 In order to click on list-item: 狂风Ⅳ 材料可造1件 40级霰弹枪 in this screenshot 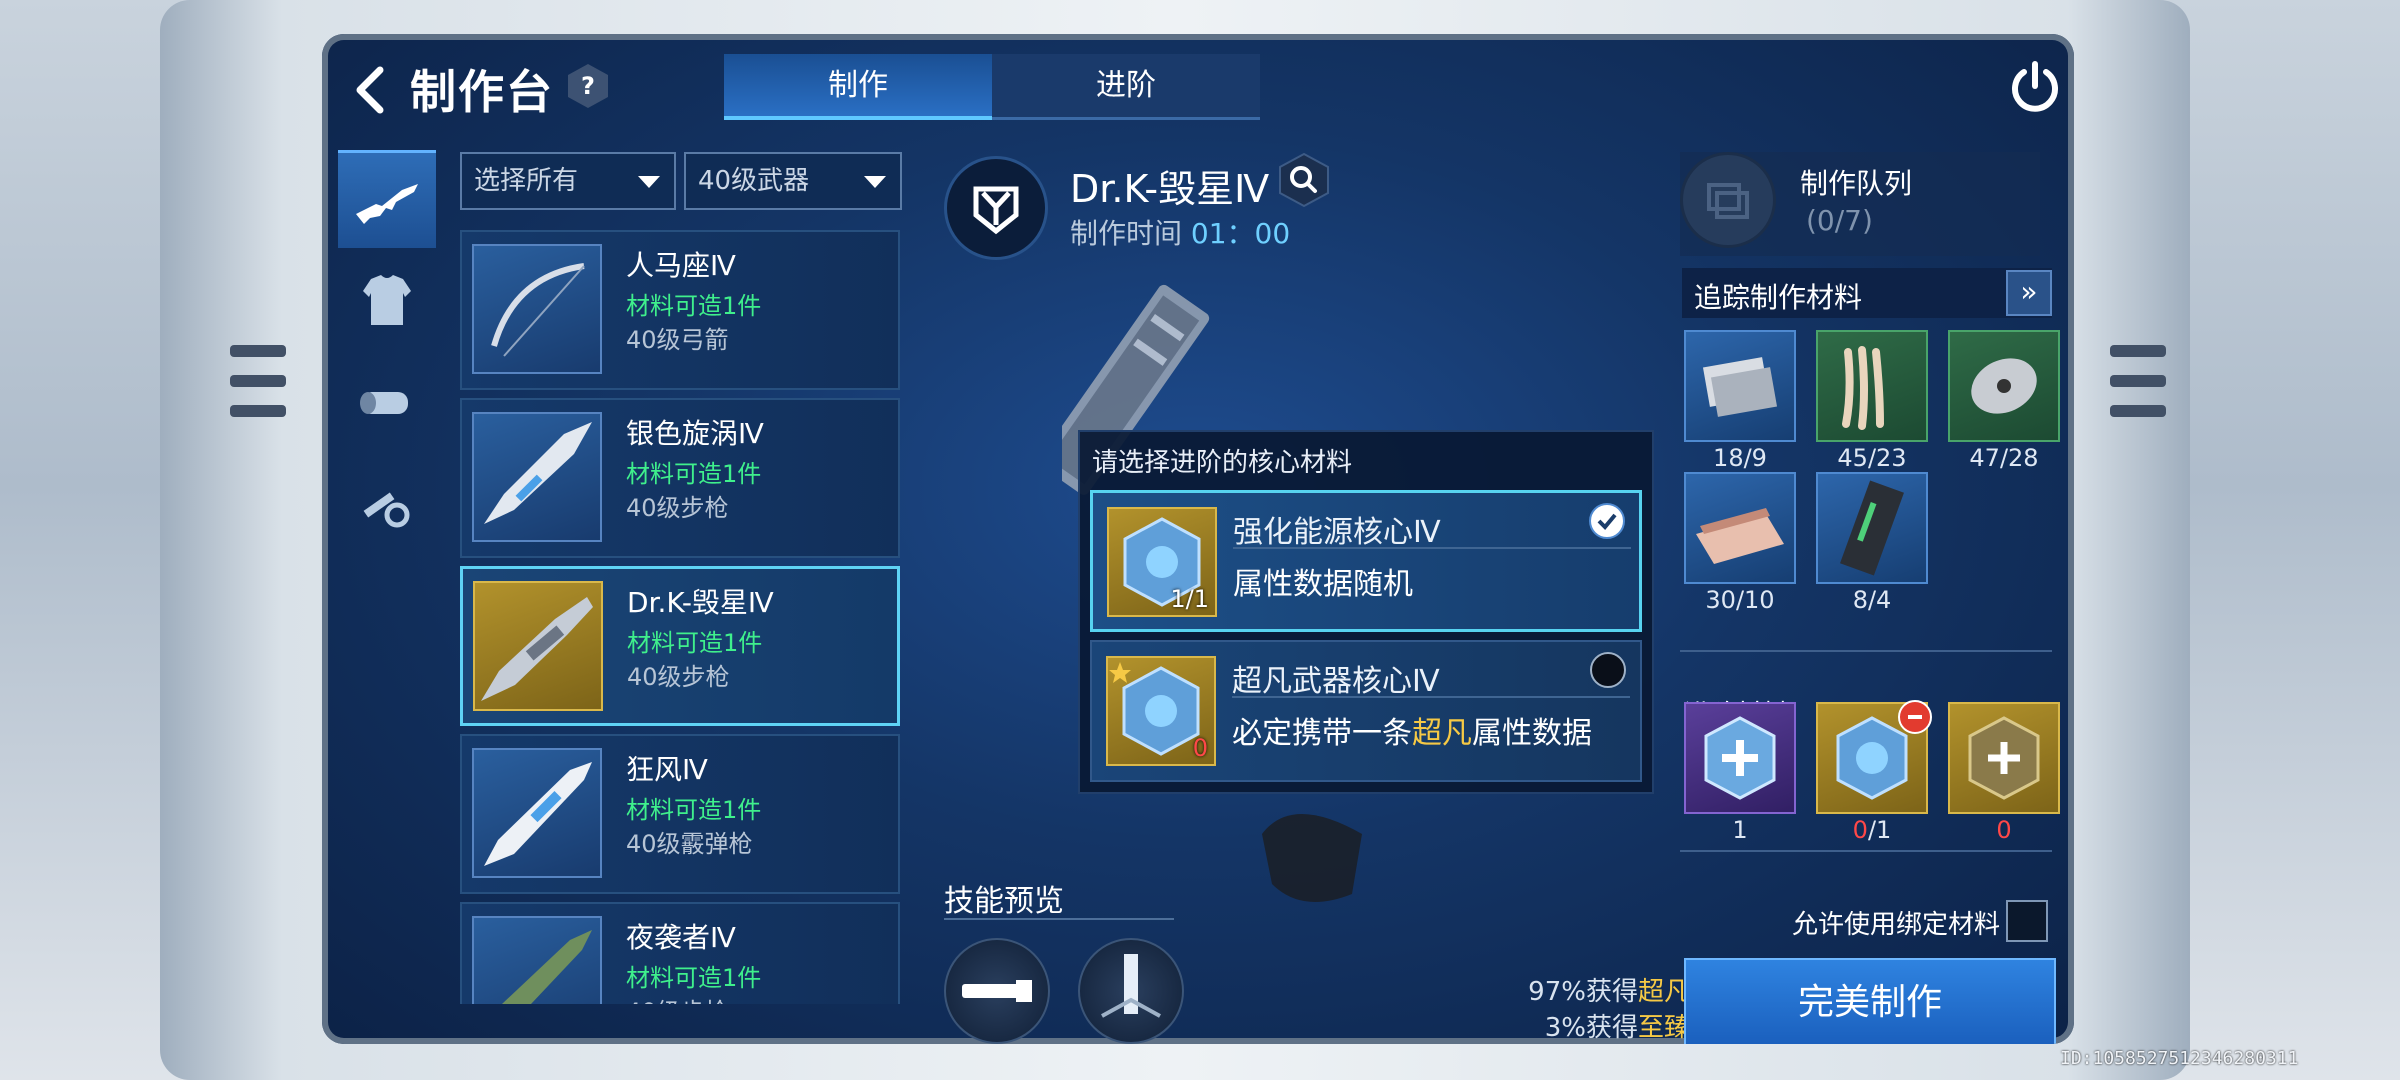, I will do `click(680, 814)`.